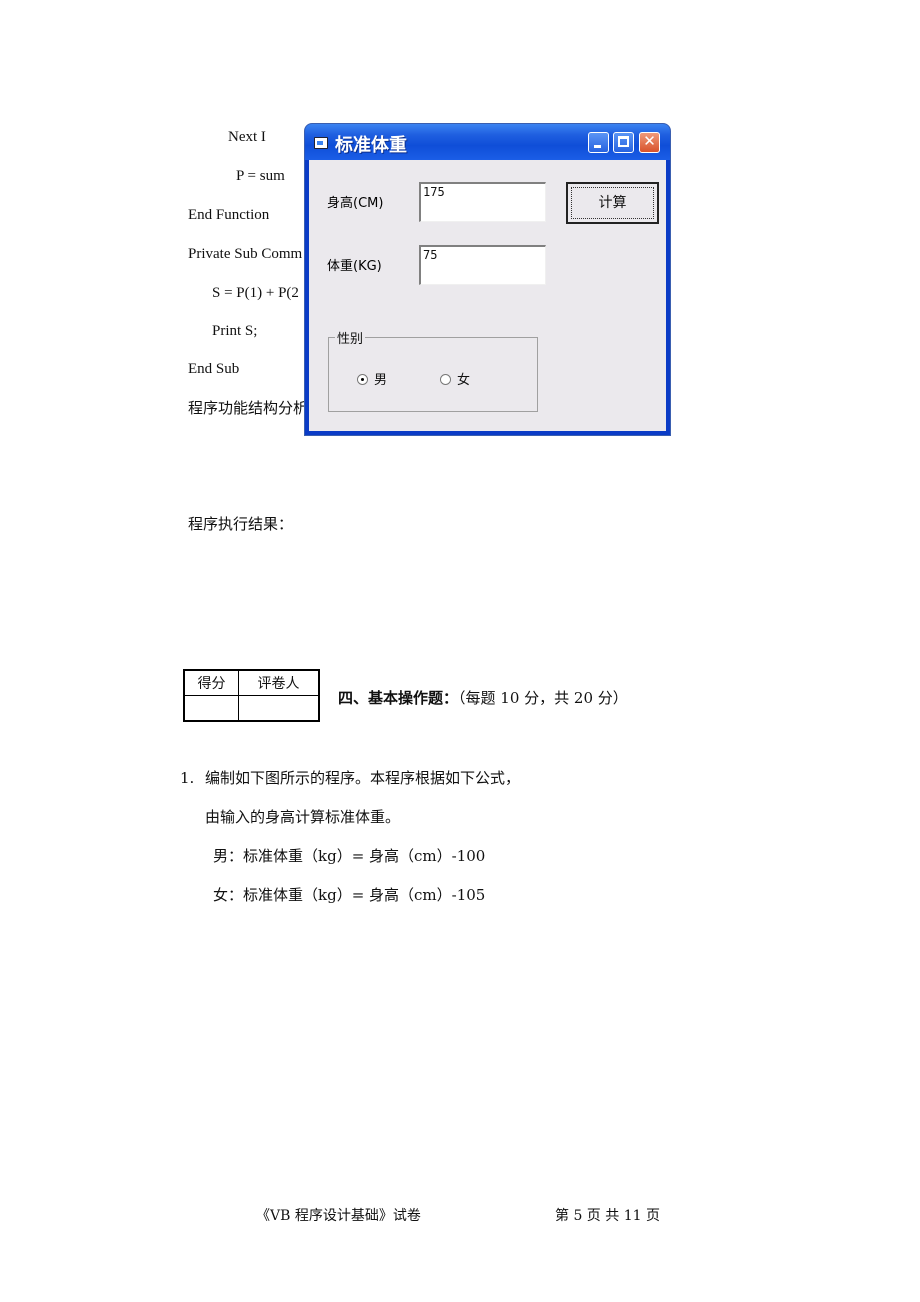 This screenshot has width=920, height=1302. Describe the element at coordinates (372, 378) in the screenshot. I see `radio-male: 男` at that location.